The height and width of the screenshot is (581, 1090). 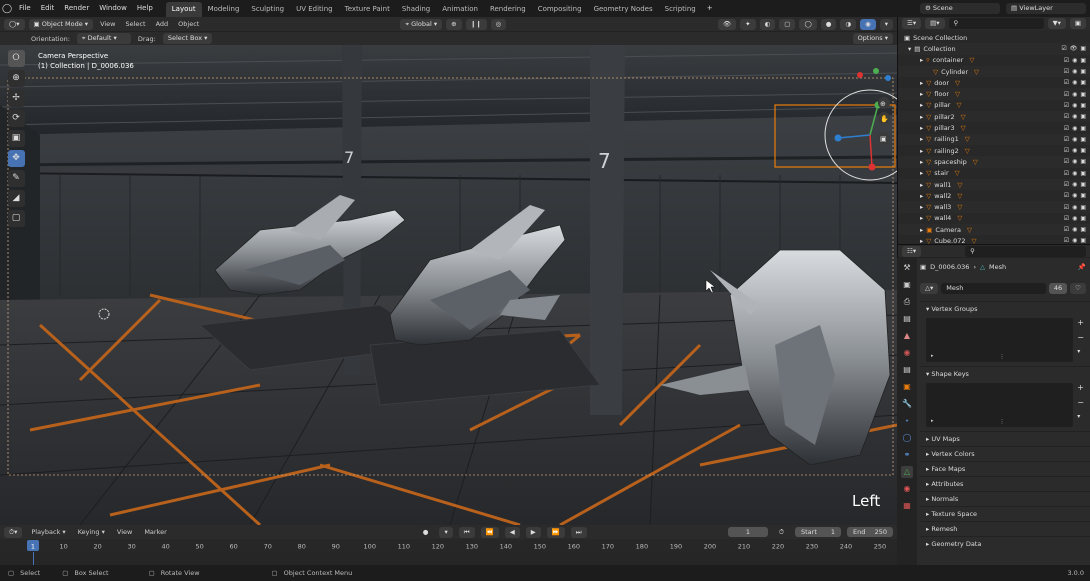 What do you see at coordinates (747, 532) in the screenshot?
I see `current-frame-field: 1` at bounding box center [747, 532].